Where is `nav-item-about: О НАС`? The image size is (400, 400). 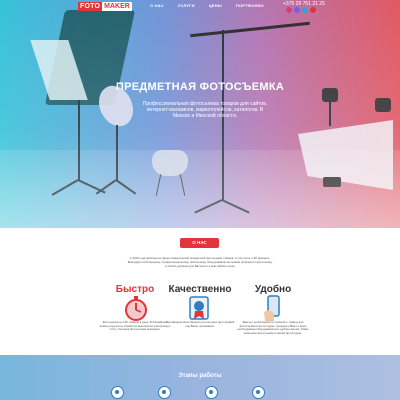
nav-item-about: О НАС is located at coordinates (157, 5).